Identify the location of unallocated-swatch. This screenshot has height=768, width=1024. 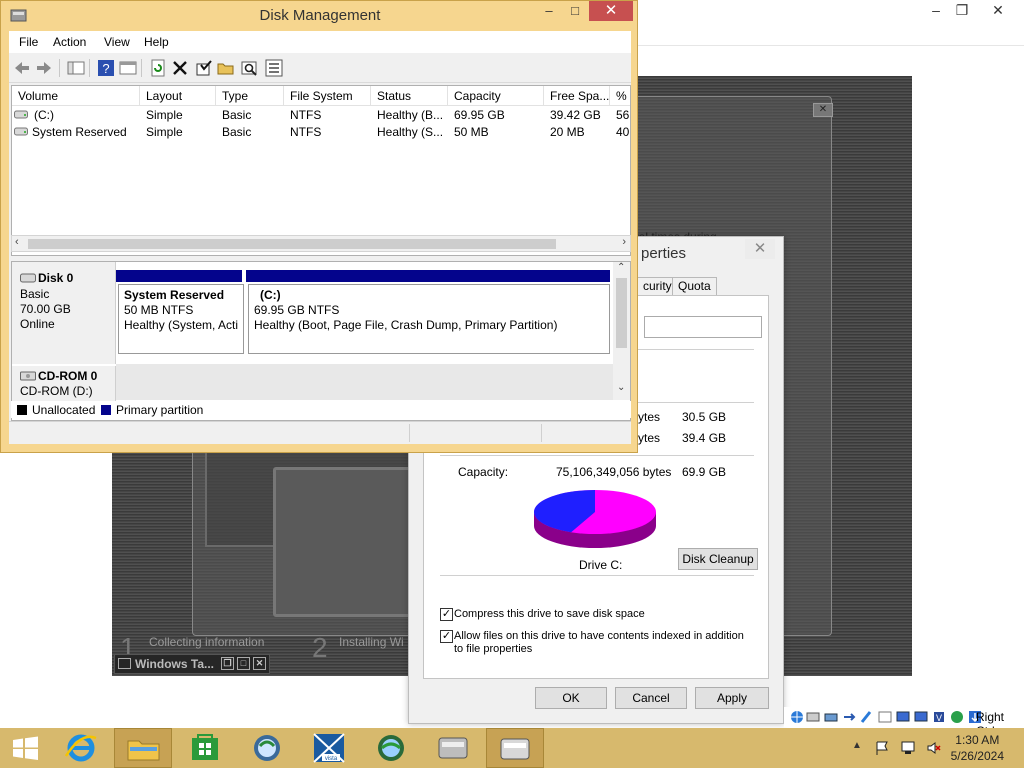
(22, 410).